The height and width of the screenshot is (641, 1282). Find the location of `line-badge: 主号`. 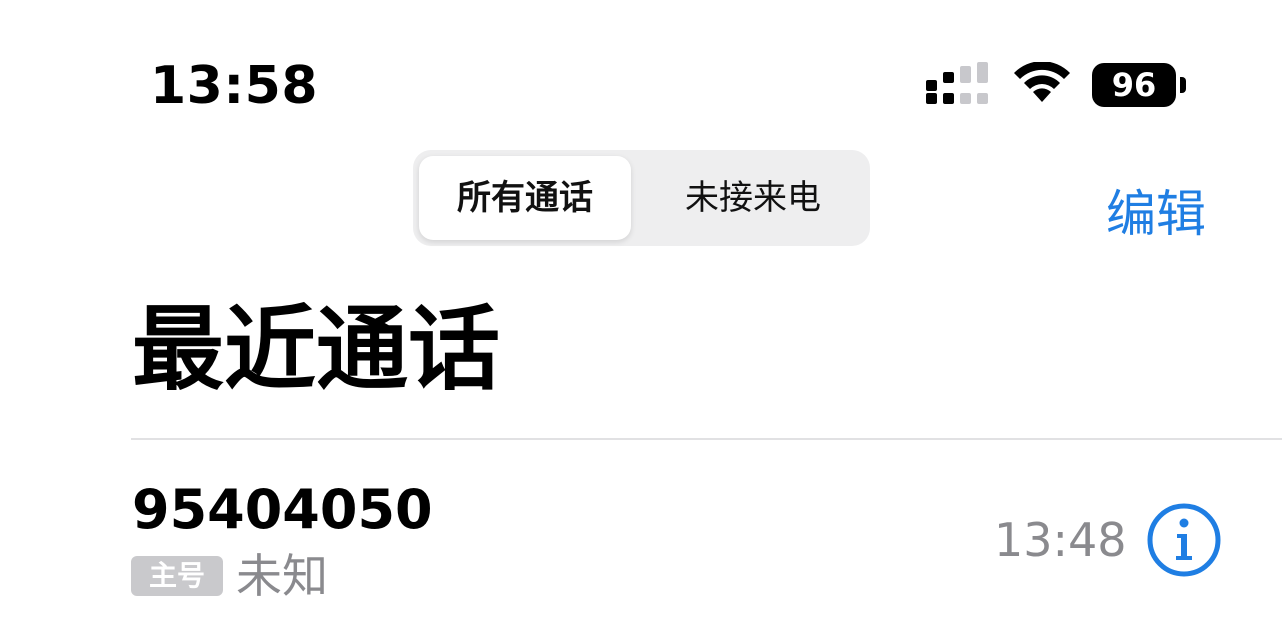

line-badge: 主号 is located at coordinates (177, 576).